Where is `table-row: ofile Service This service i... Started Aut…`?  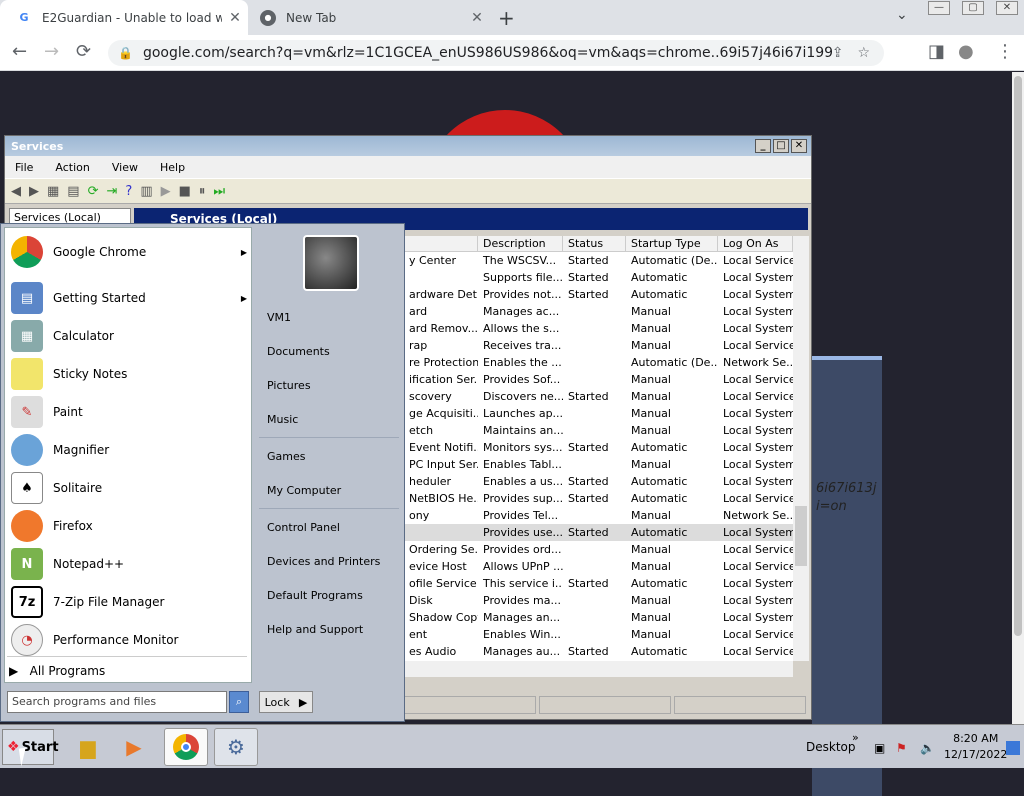 table-row: ofile Service This service i... Started Aut… is located at coordinates (598, 583).